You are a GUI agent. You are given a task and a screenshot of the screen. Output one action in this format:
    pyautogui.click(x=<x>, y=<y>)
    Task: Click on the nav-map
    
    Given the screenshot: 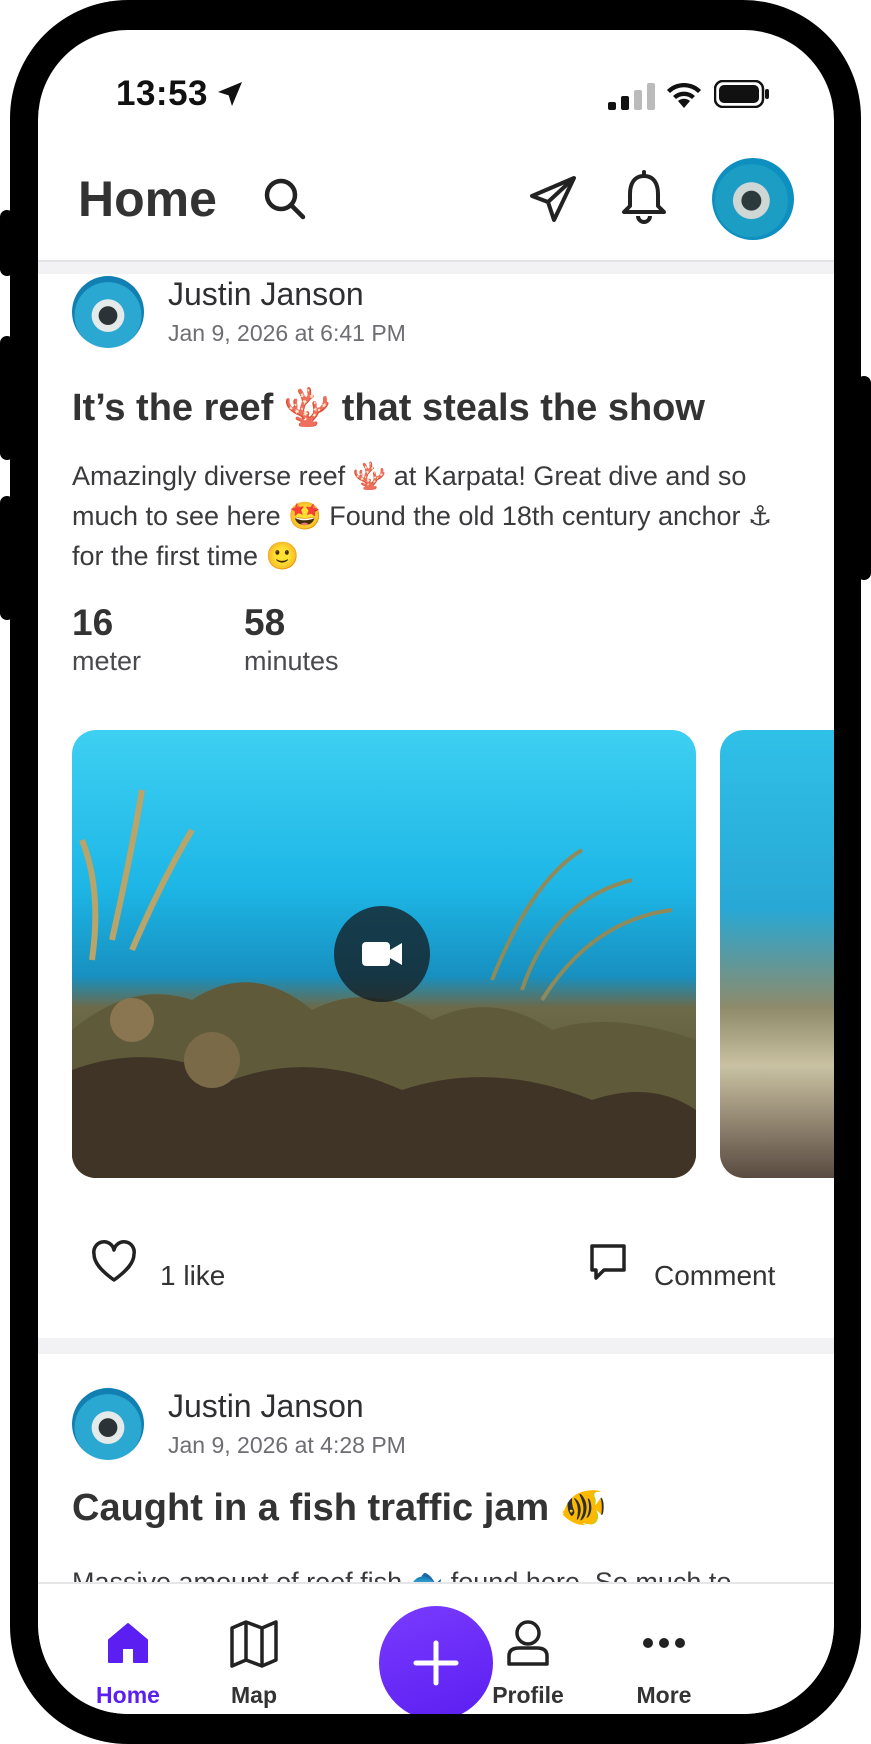 What is the action you would take?
    pyautogui.click(x=254, y=1645)
    